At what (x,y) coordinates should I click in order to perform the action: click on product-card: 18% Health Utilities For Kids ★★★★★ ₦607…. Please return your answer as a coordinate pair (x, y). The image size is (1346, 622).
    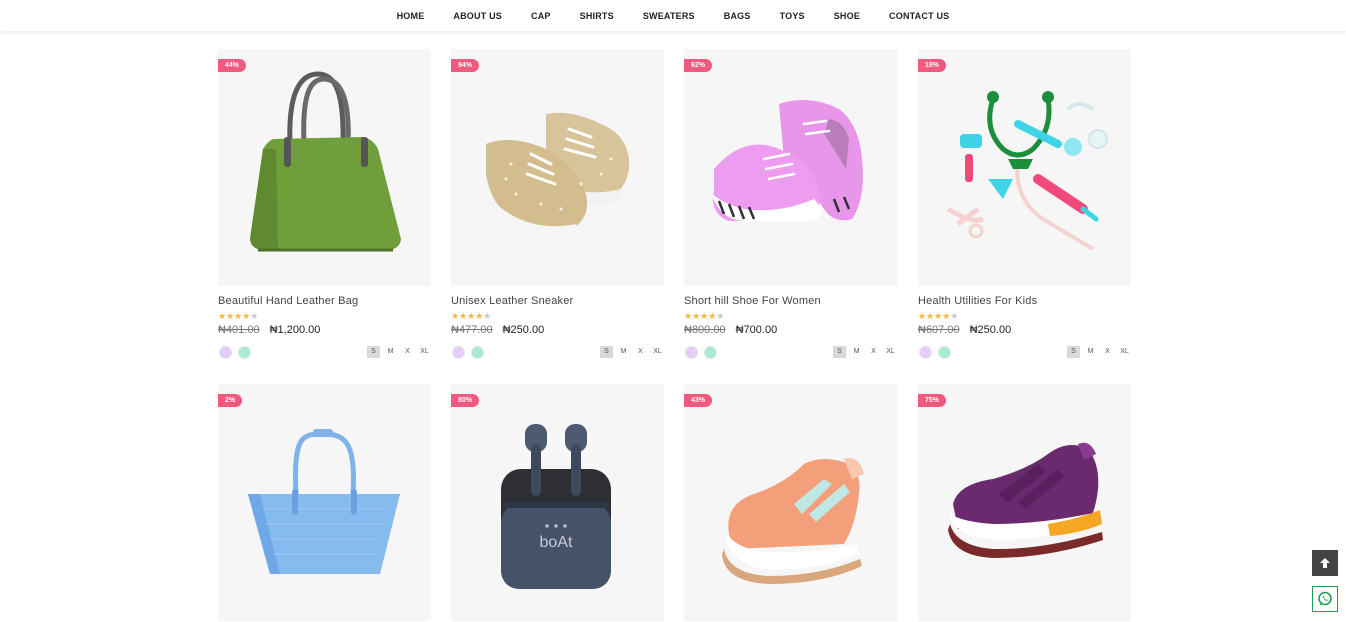
    Looking at the image, I should click on (1024, 204).